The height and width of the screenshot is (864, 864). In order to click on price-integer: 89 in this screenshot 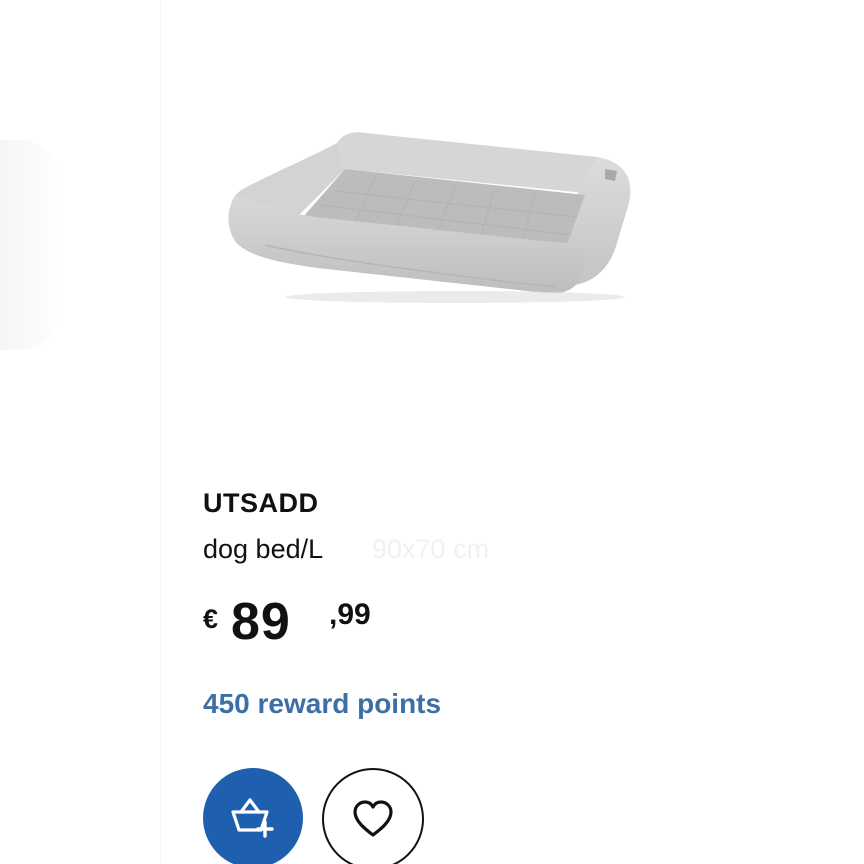, I will do `click(261, 622)`.